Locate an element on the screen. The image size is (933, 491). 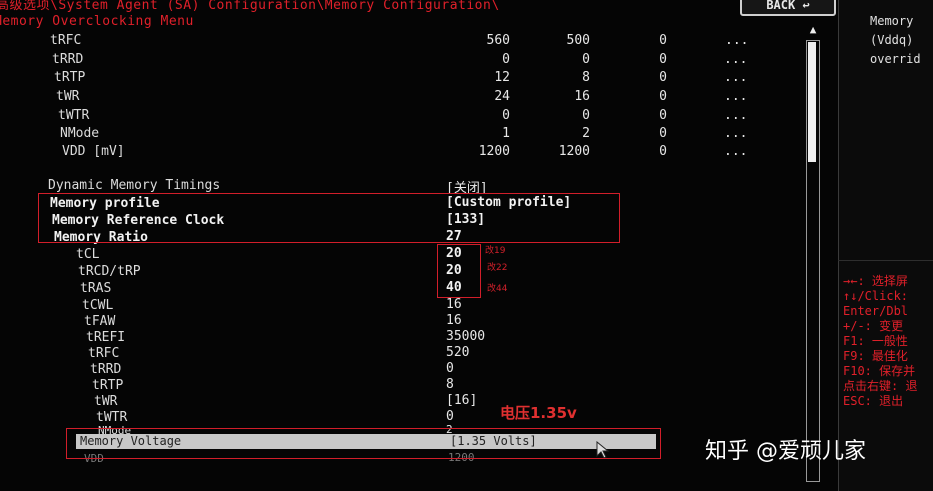
timing-value-trrd: 0 is located at coordinates (450, 368).